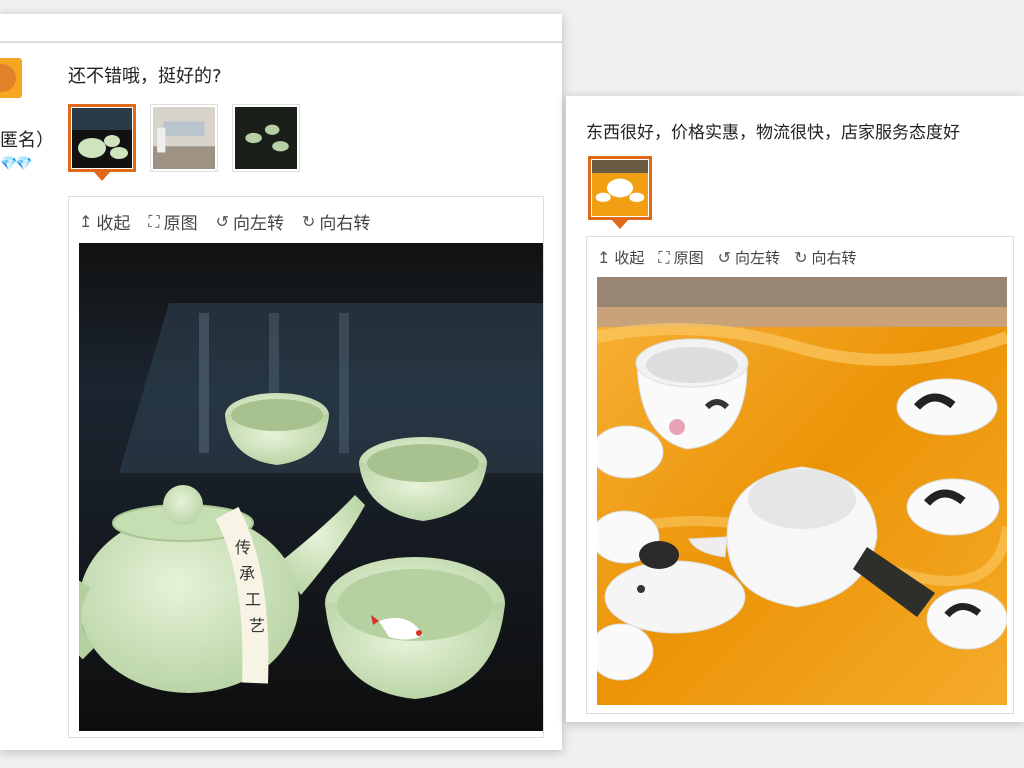  I want to click on giftbox-thumb, so click(620, 188).